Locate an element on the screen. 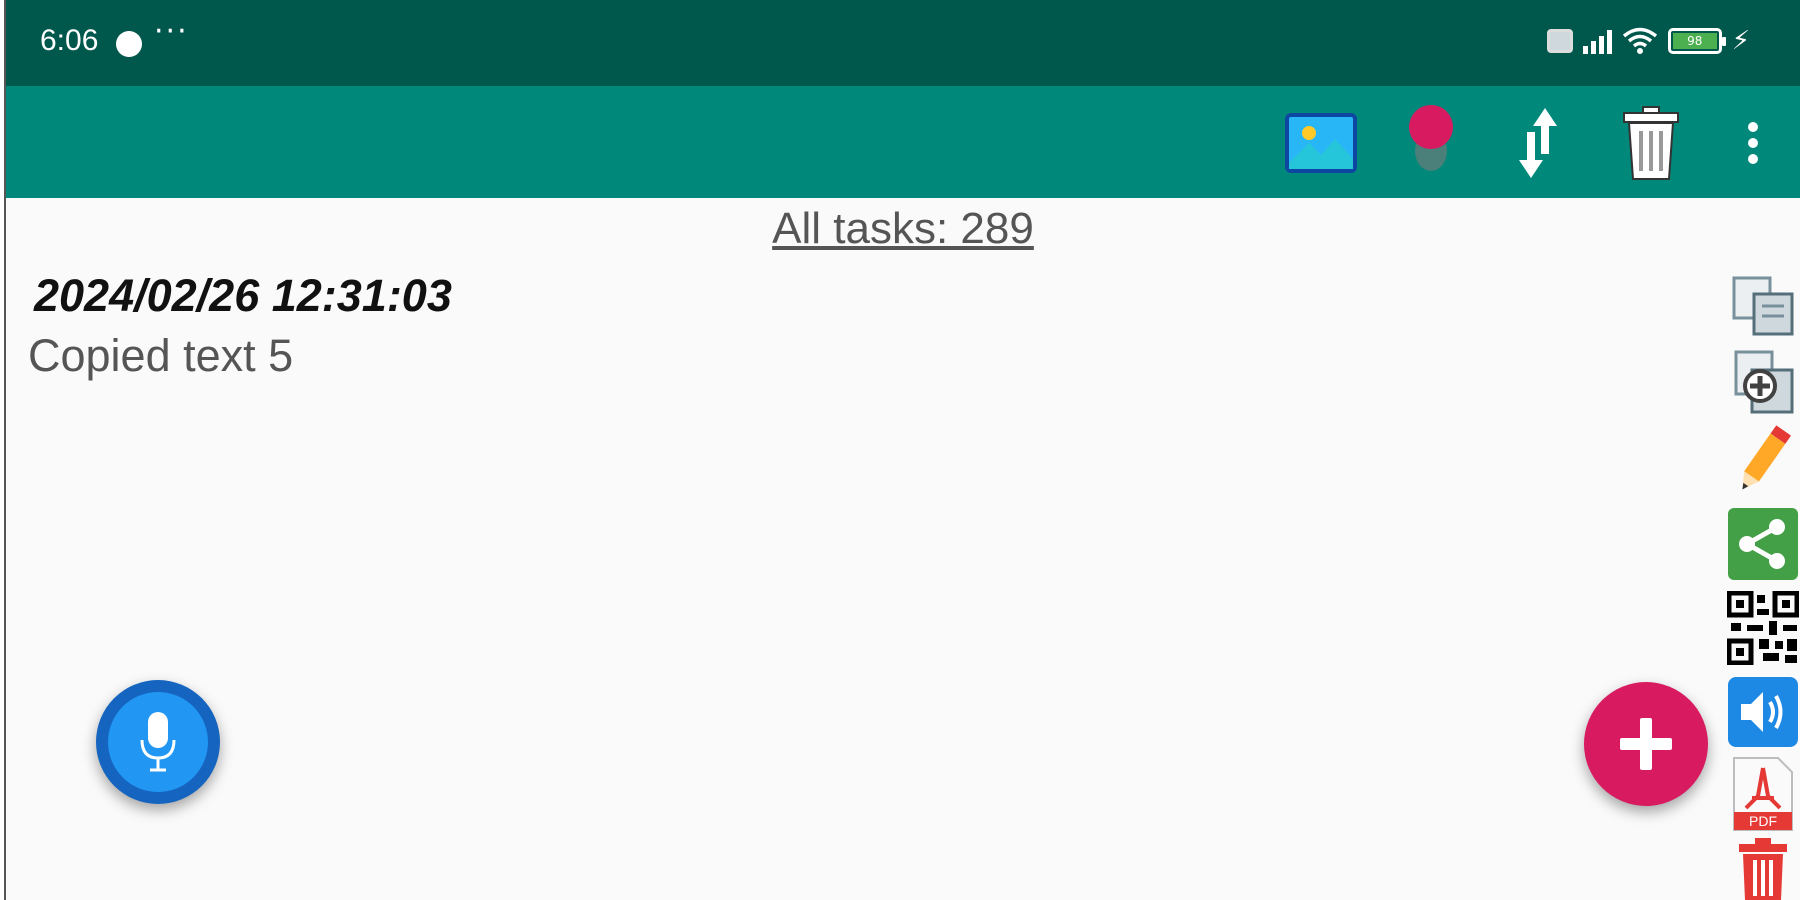 This screenshot has height=900, width=1800. voice-input-button is located at coordinates (158, 742).